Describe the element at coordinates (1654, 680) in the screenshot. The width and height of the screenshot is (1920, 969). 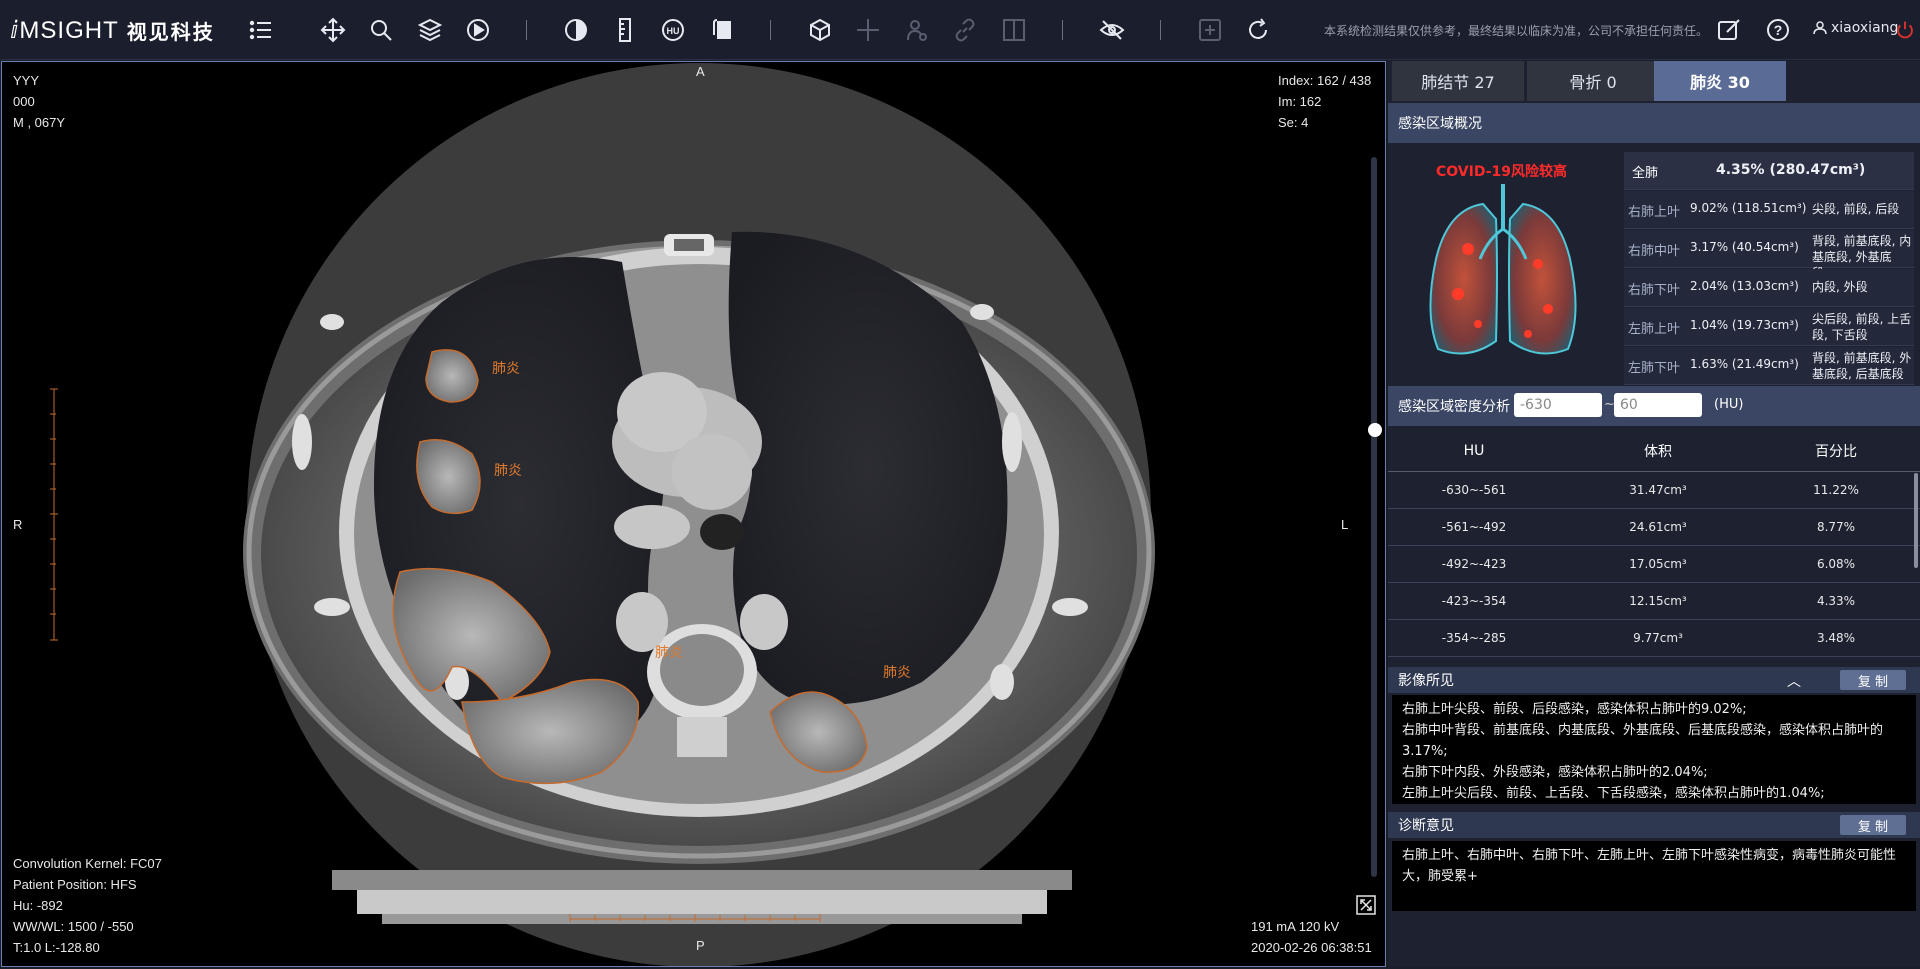
I see `findings-header: 影像所见 ︿ 复 制` at that location.